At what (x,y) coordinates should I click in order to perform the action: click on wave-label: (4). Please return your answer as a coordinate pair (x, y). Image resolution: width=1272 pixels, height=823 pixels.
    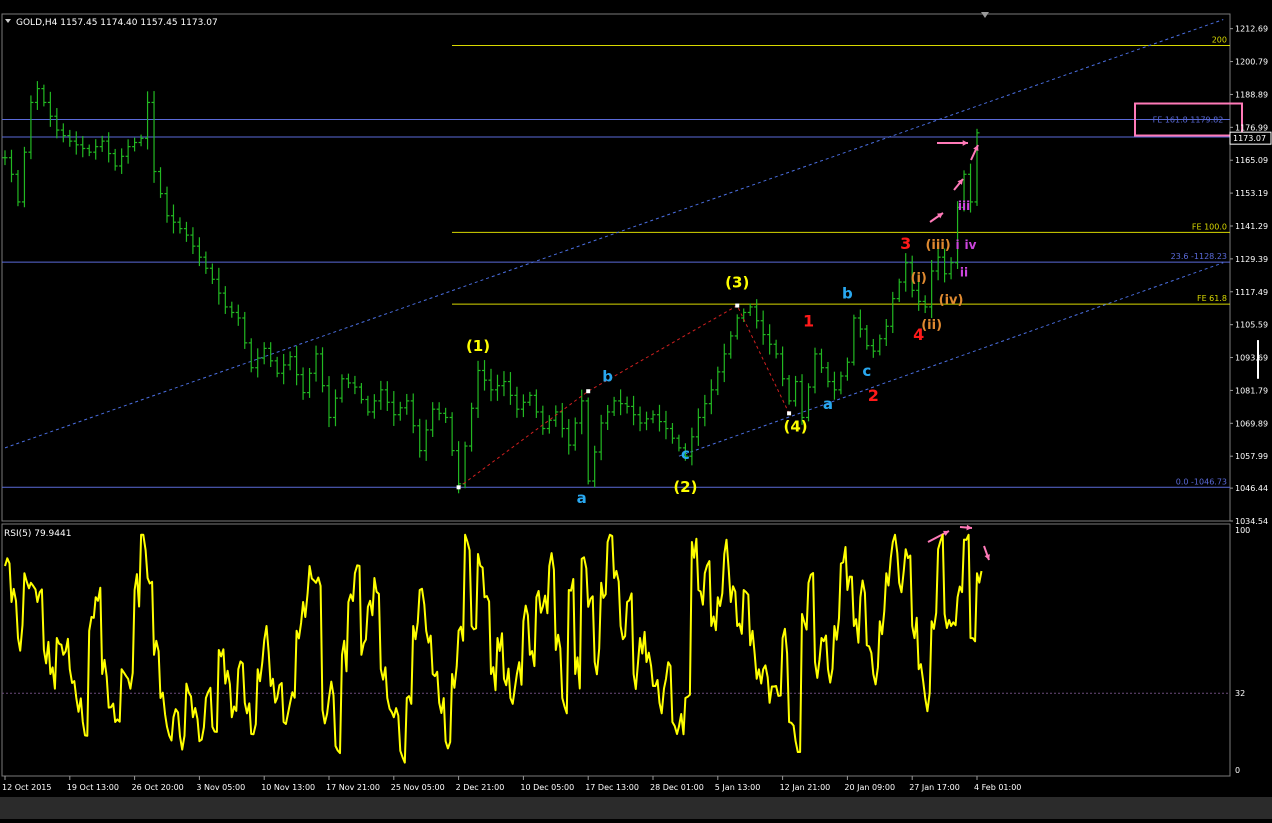
    Looking at the image, I should click on (795, 426).